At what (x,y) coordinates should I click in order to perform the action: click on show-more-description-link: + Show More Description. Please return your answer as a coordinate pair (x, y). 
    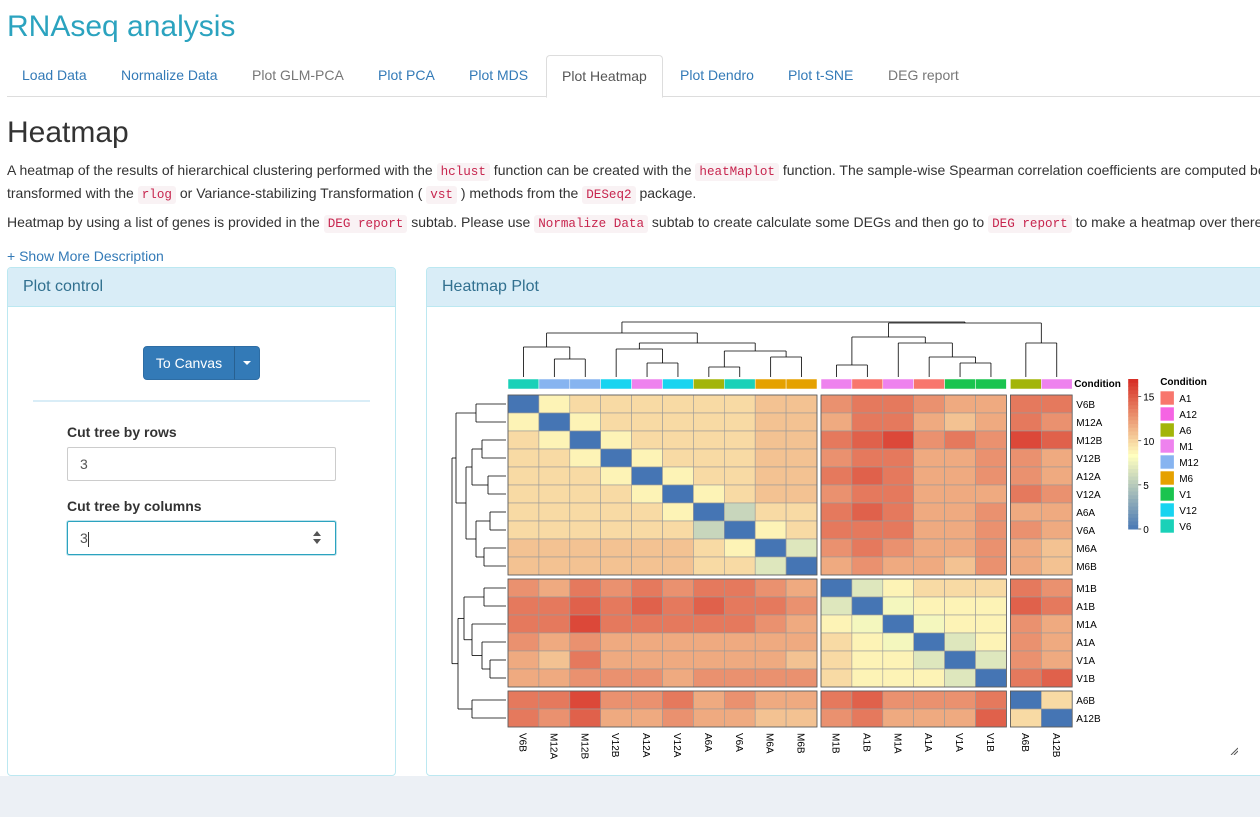
    Looking at the image, I should click on (85, 256).